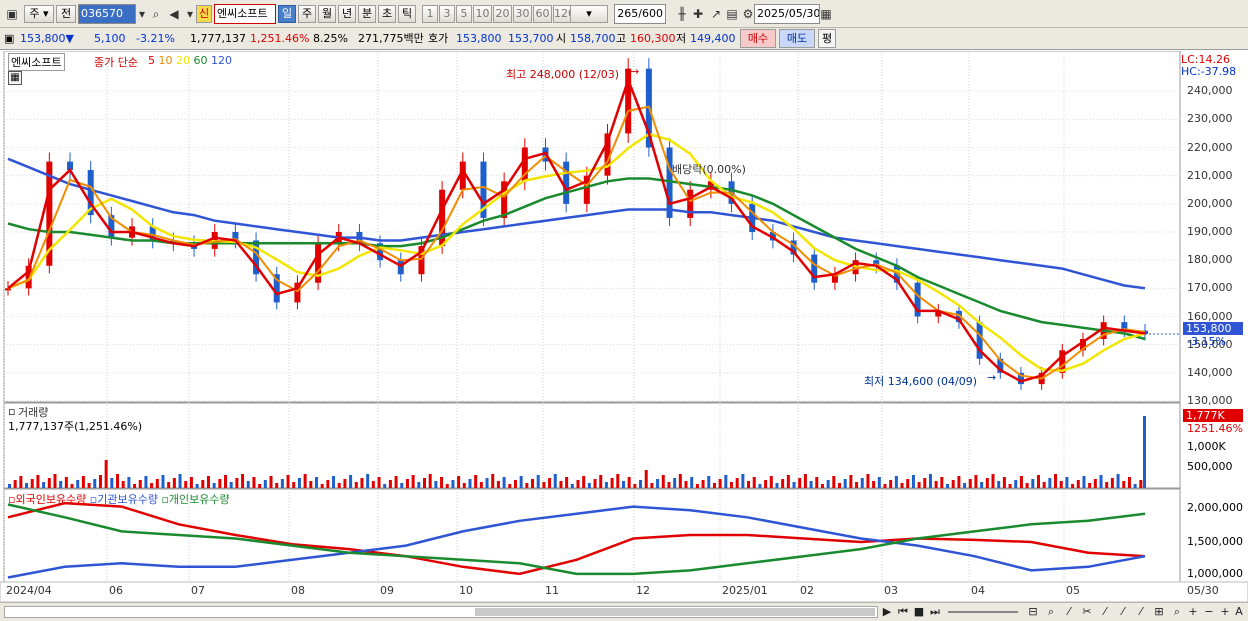 This screenshot has height=621, width=1248. I want to click on hc-label: HC:-37.98, so click(1209, 71).